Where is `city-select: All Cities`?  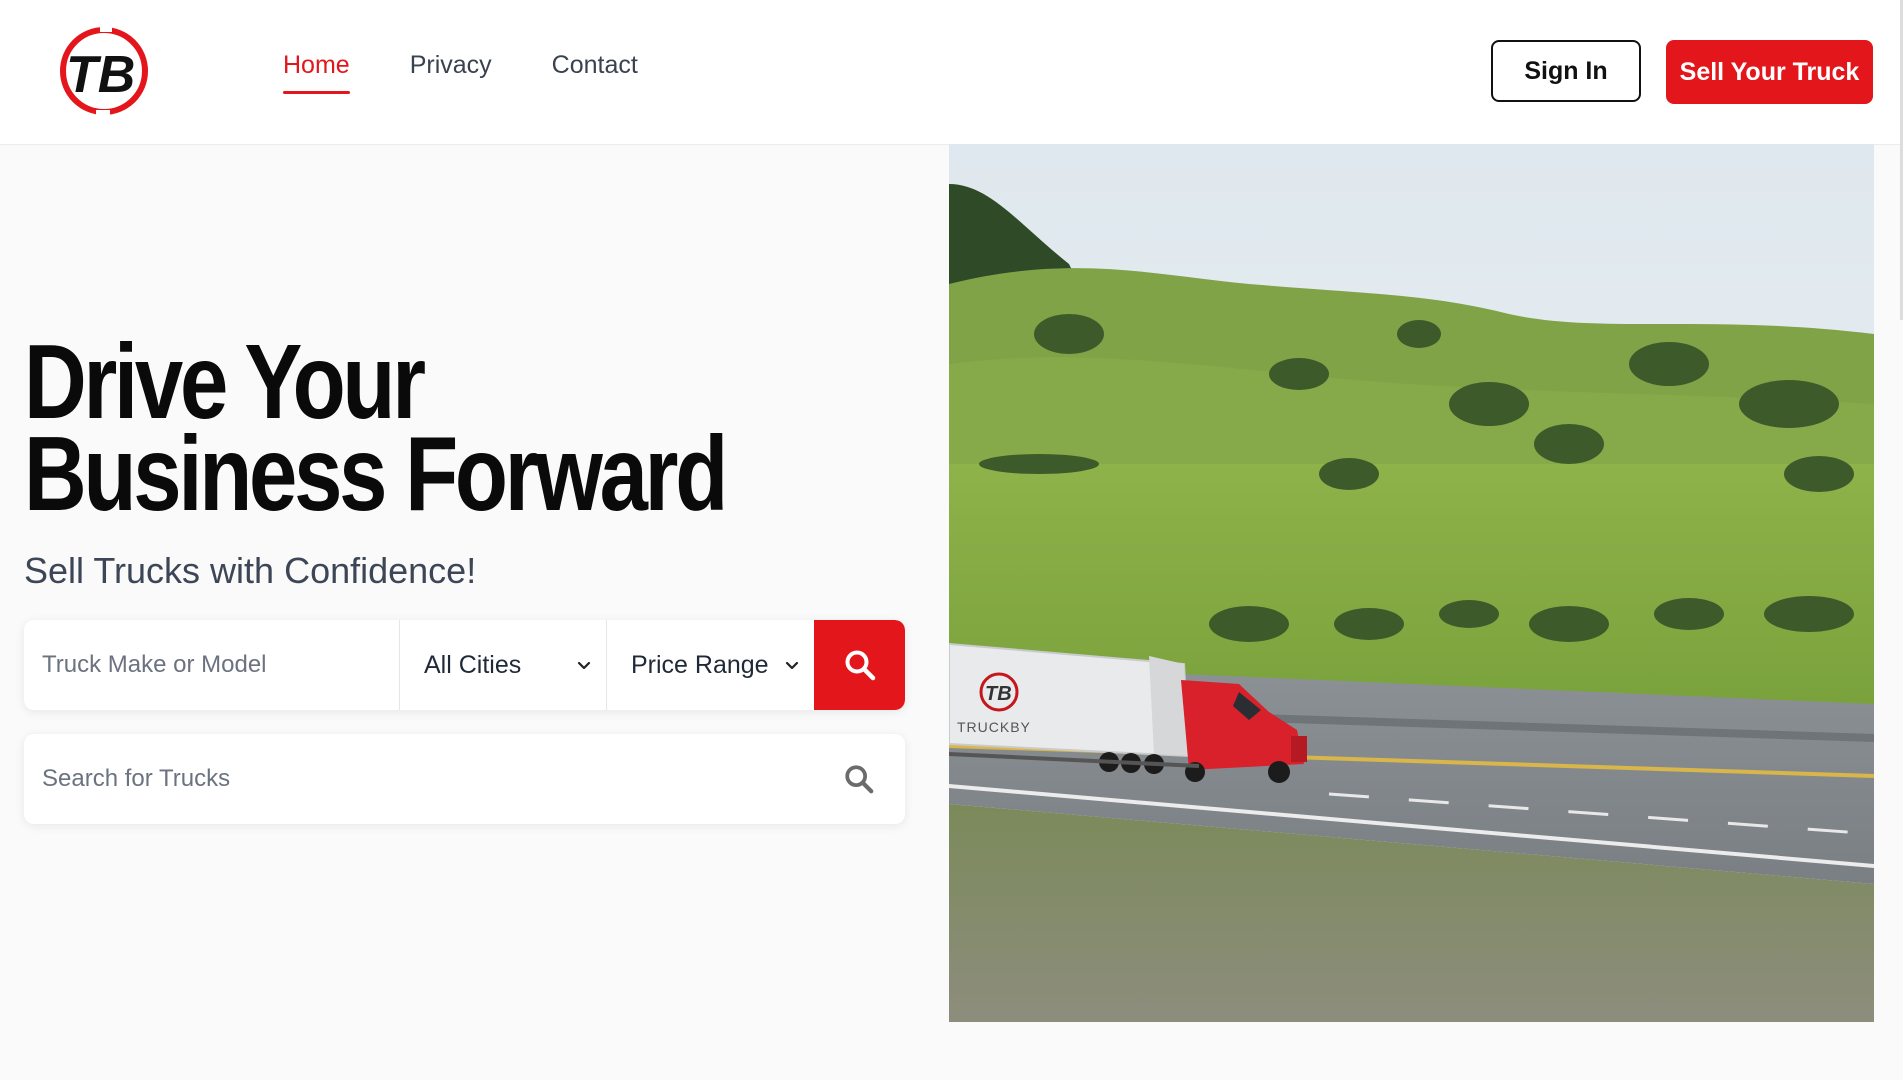
city-select: All Cities is located at coordinates (503, 665).